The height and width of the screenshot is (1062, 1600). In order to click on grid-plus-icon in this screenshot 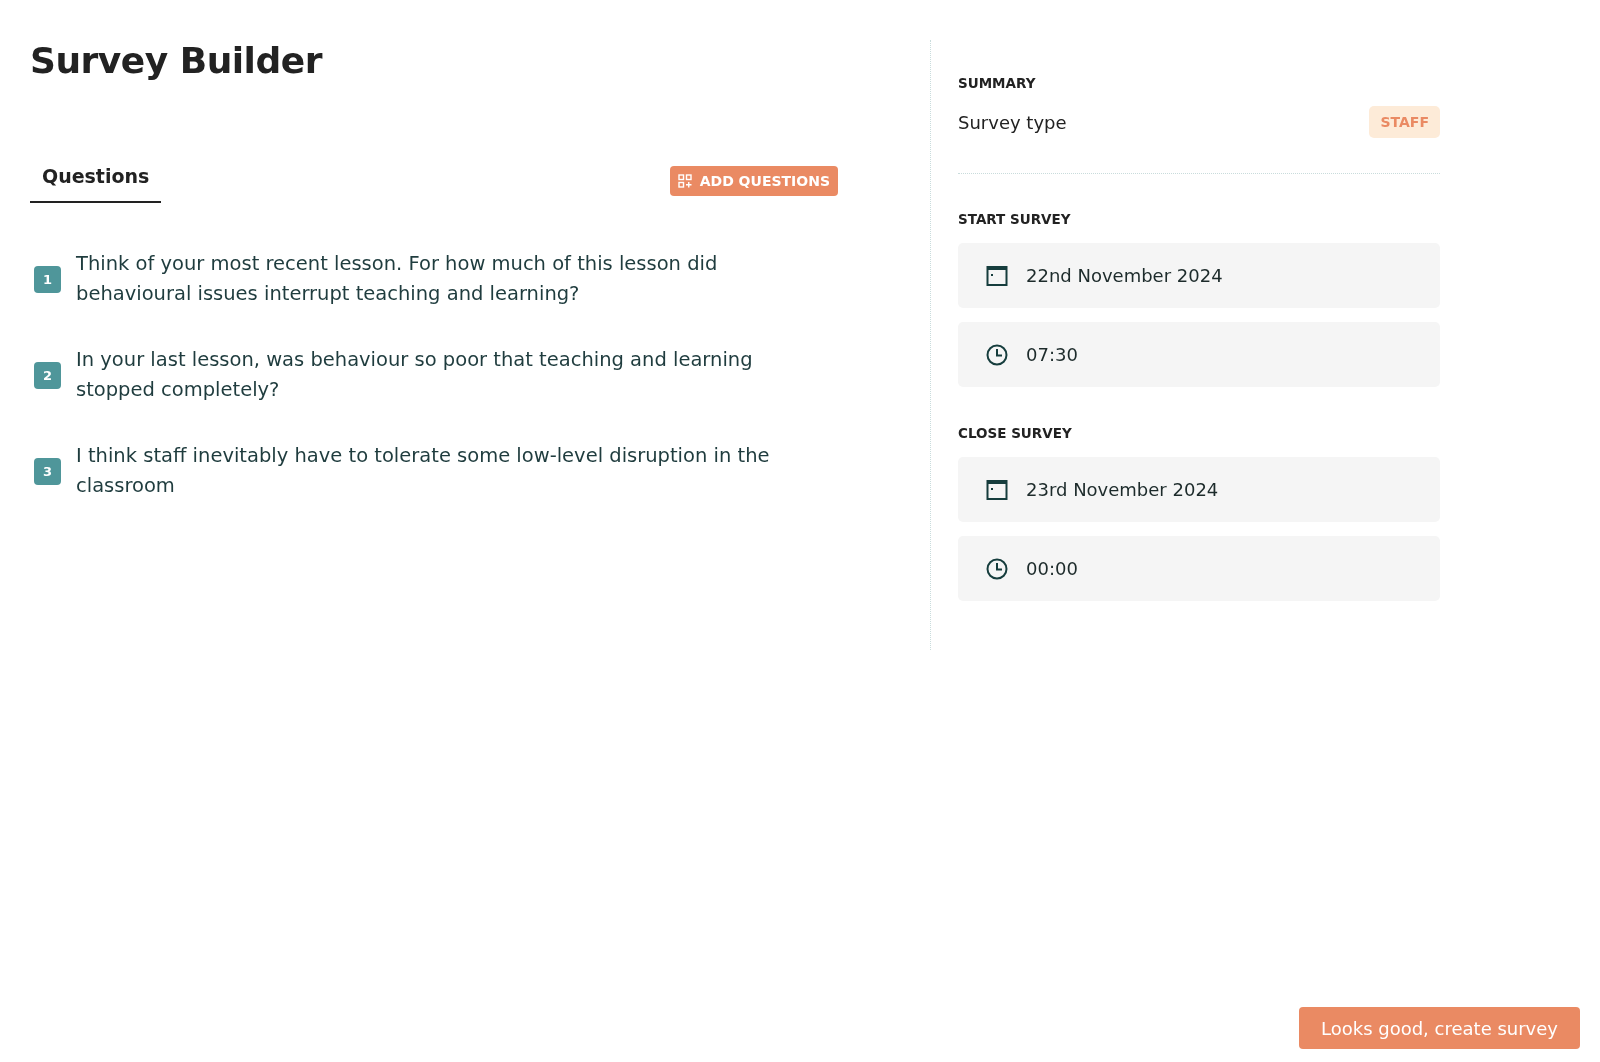, I will do `click(684, 181)`.